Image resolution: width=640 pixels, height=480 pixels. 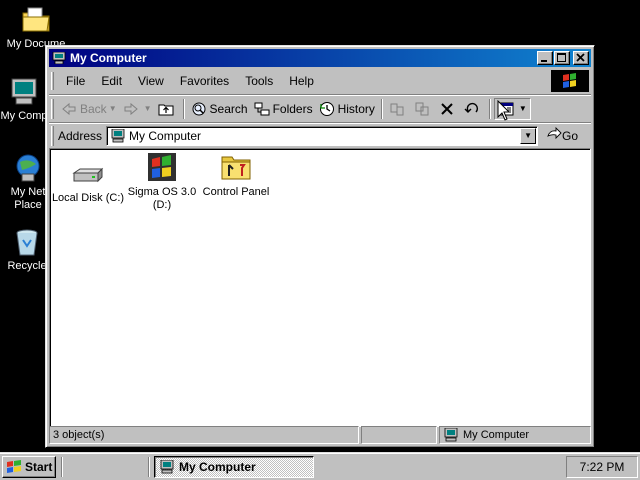 I want to click on delete-icon, so click(x=447, y=109).